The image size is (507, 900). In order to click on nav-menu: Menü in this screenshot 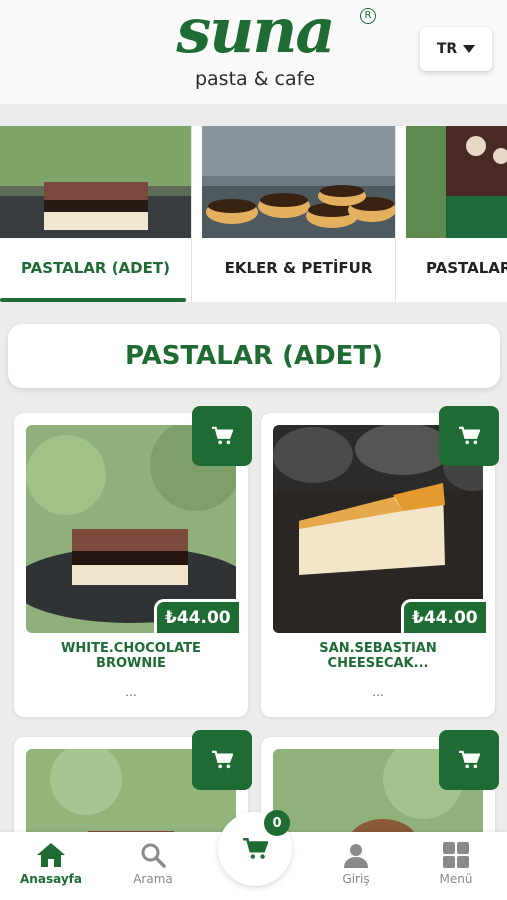, I will do `click(456, 864)`.